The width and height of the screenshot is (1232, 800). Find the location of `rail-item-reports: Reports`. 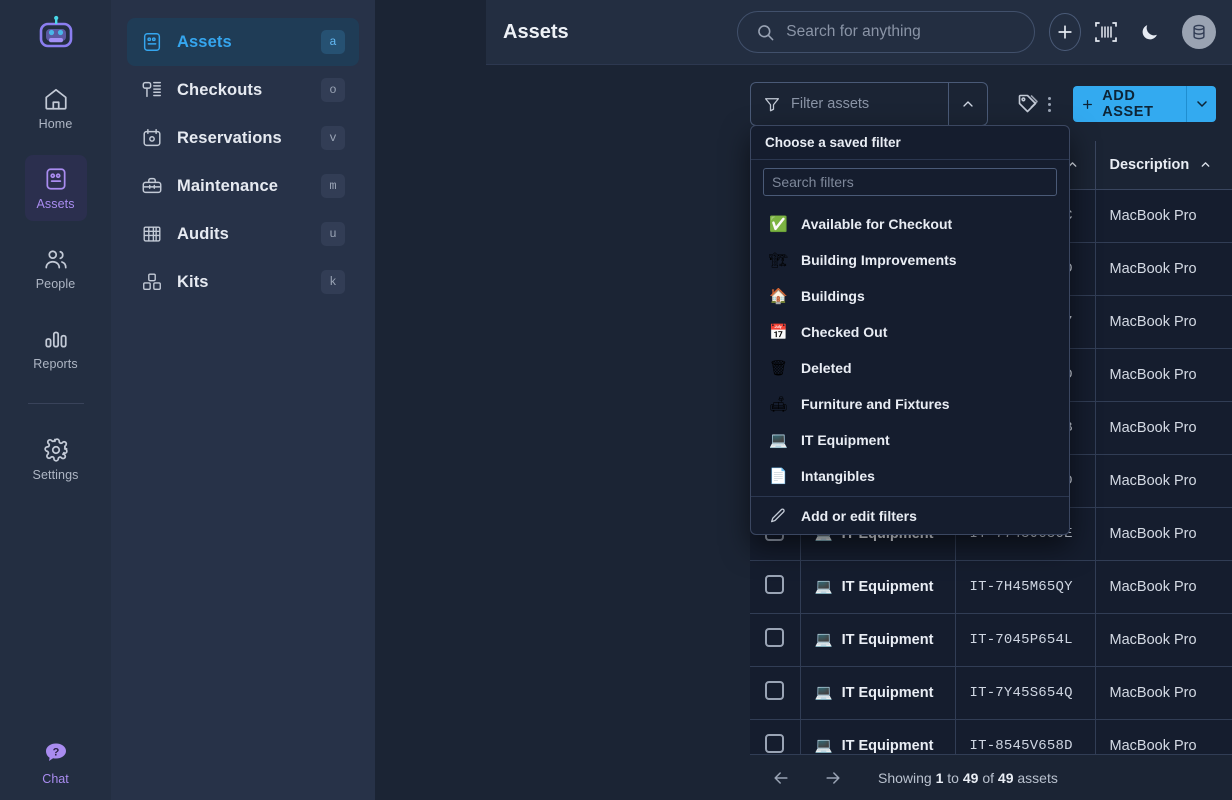

rail-item-reports: Reports is located at coordinates (56, 348).